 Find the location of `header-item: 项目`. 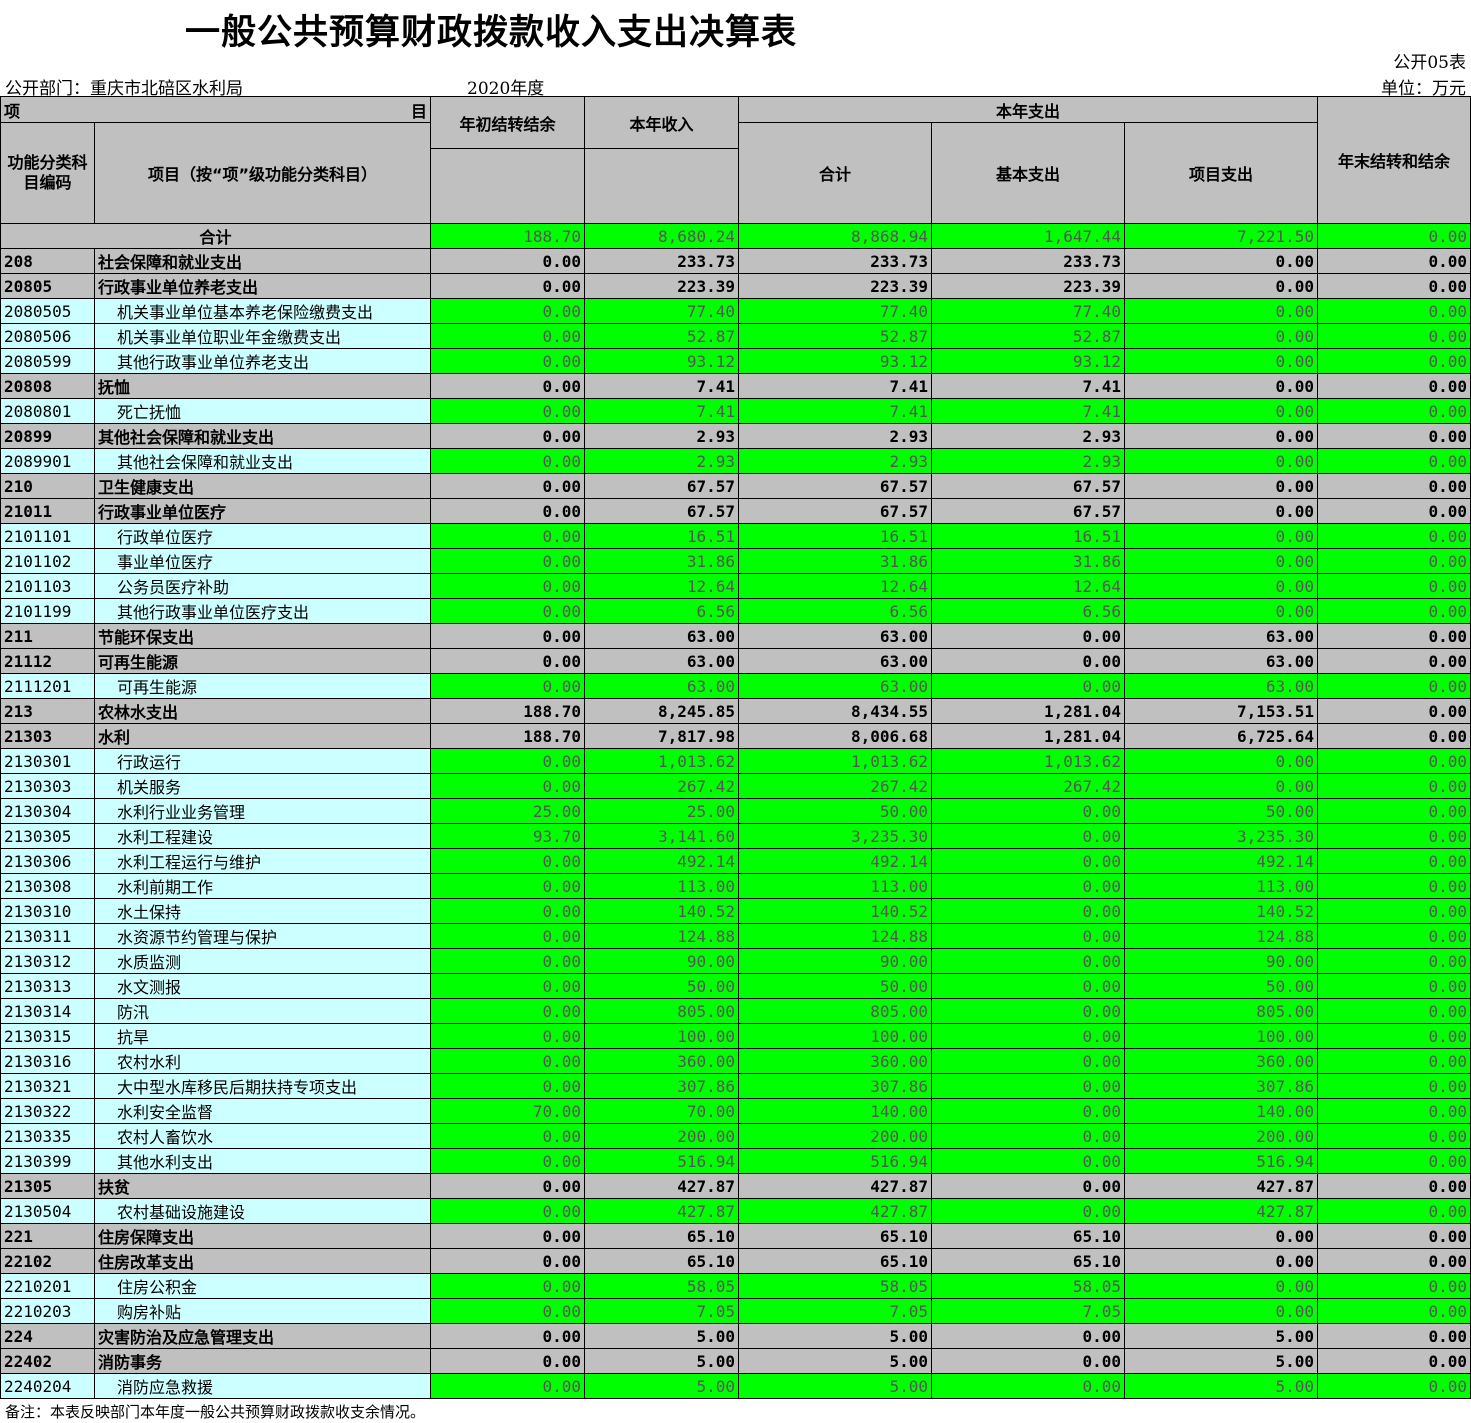

header-item: 项目 is located at coordinates (215, 109).